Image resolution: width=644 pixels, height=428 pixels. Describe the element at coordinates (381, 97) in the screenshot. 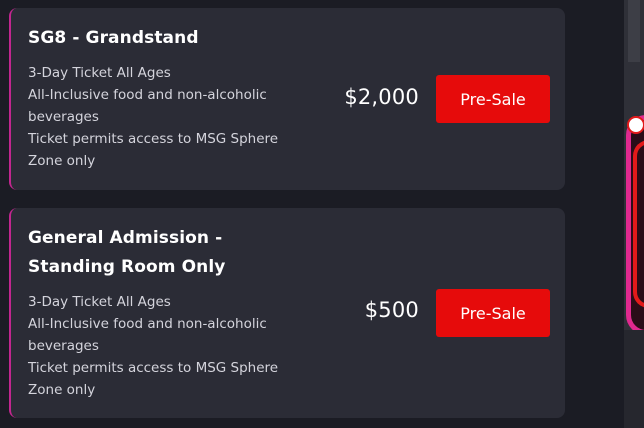

I see `ticket-price: $2,000` at that location.